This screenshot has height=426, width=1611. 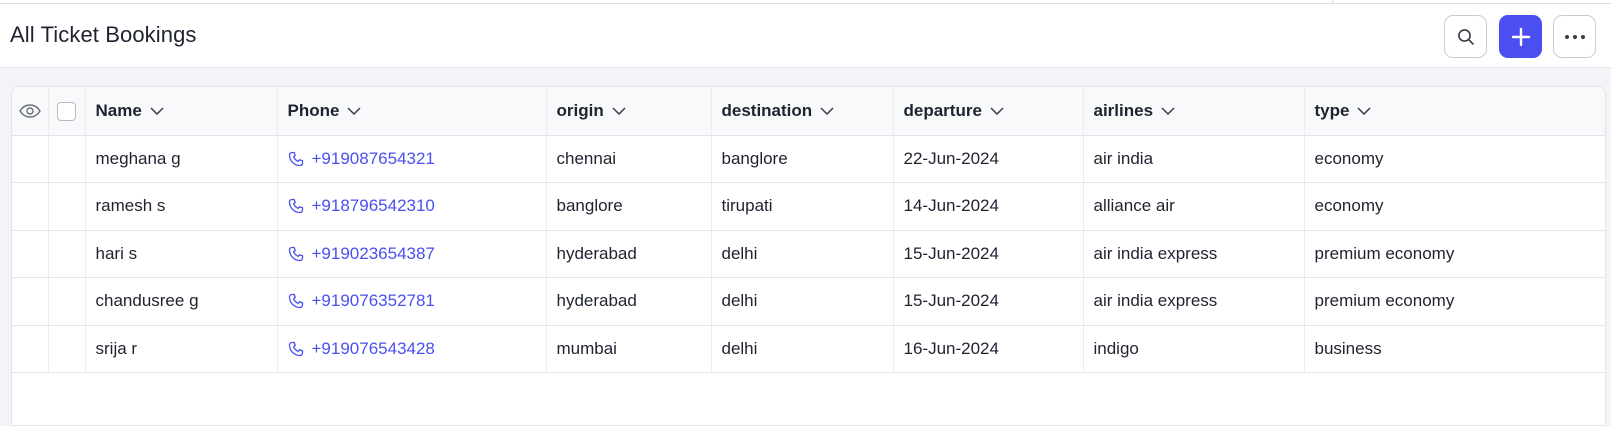 What do you see at coordinates (767, 110) in the screenshot?
I see `column-label: destination` at bounding box center [767, 110].